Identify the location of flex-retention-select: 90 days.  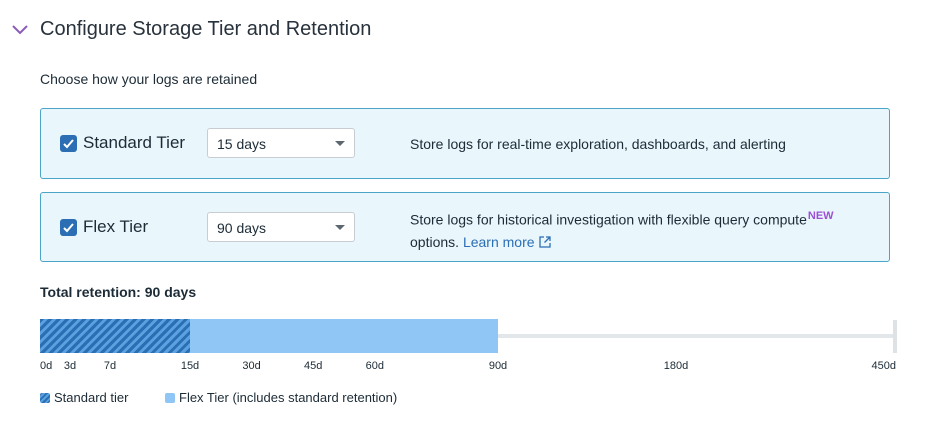
(281, 227).